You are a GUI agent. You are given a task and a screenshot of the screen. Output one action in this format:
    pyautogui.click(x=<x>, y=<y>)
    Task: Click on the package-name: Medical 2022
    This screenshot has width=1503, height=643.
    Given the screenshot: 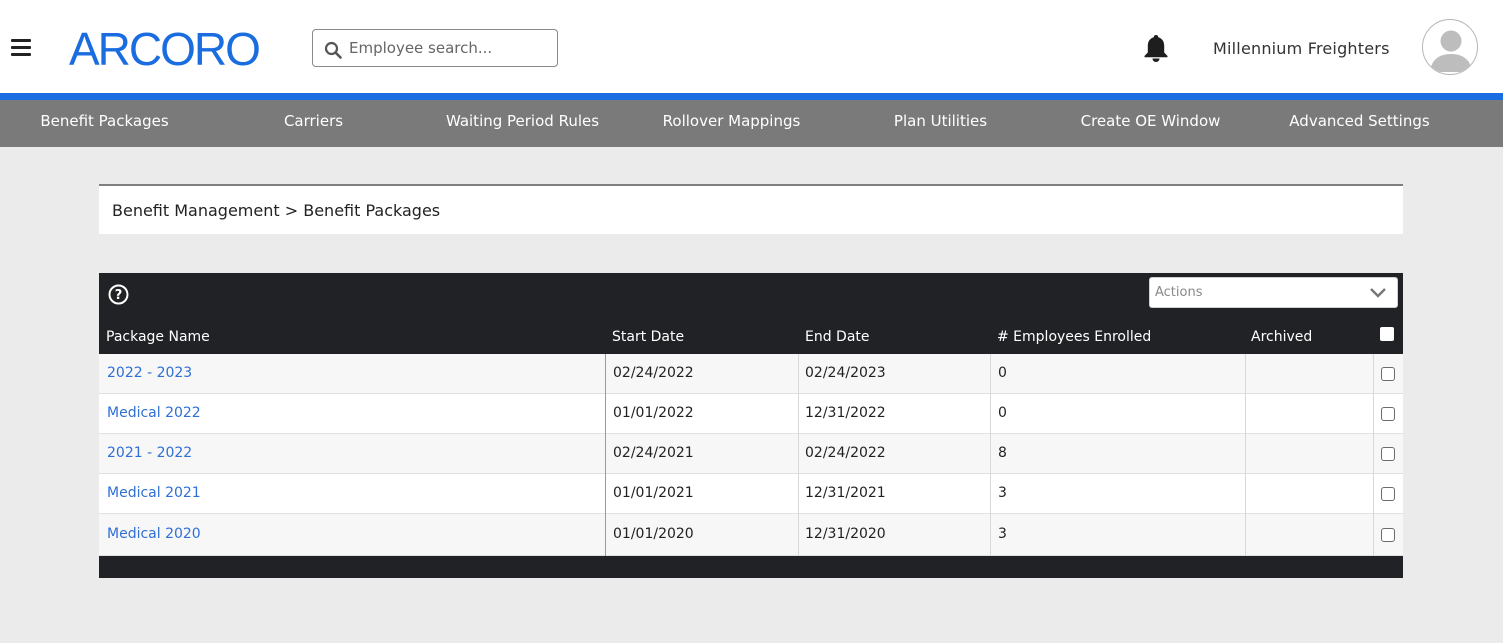 What is the action you would take?
    pyautogui.click(x=154, y=413)
    